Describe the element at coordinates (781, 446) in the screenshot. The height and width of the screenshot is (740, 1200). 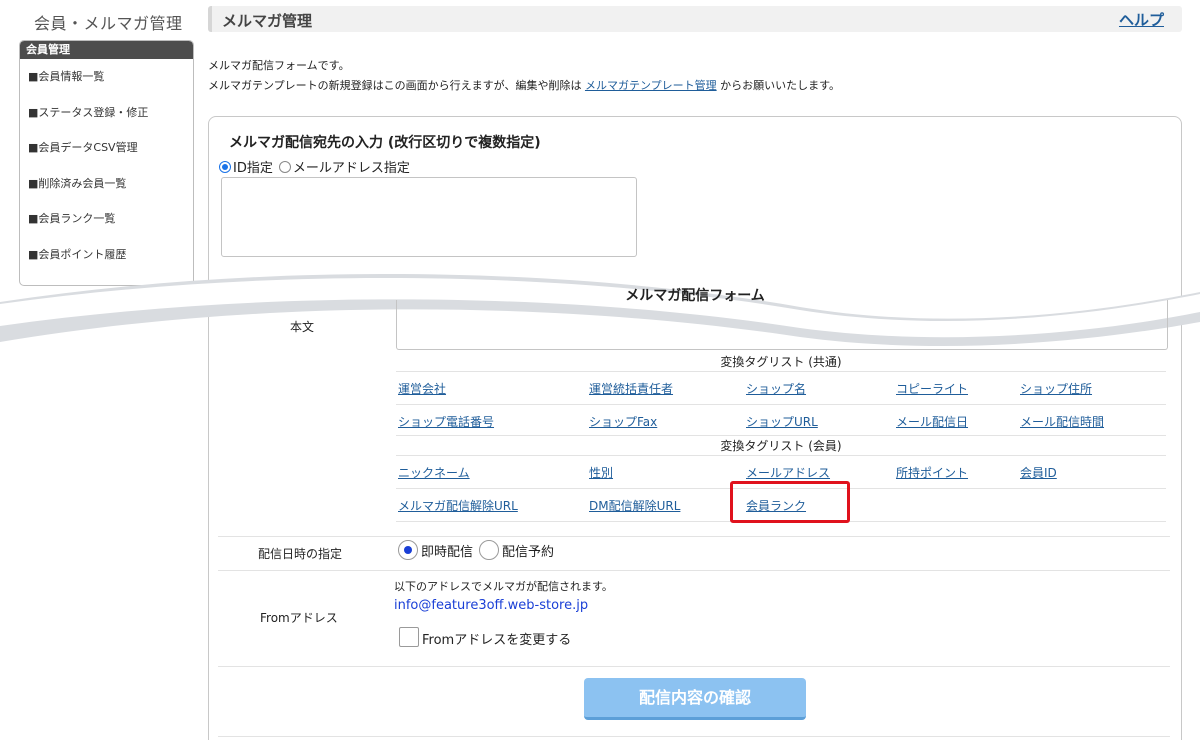
I see `tag-section-member: 変換タグリスト (会員)` at that location.